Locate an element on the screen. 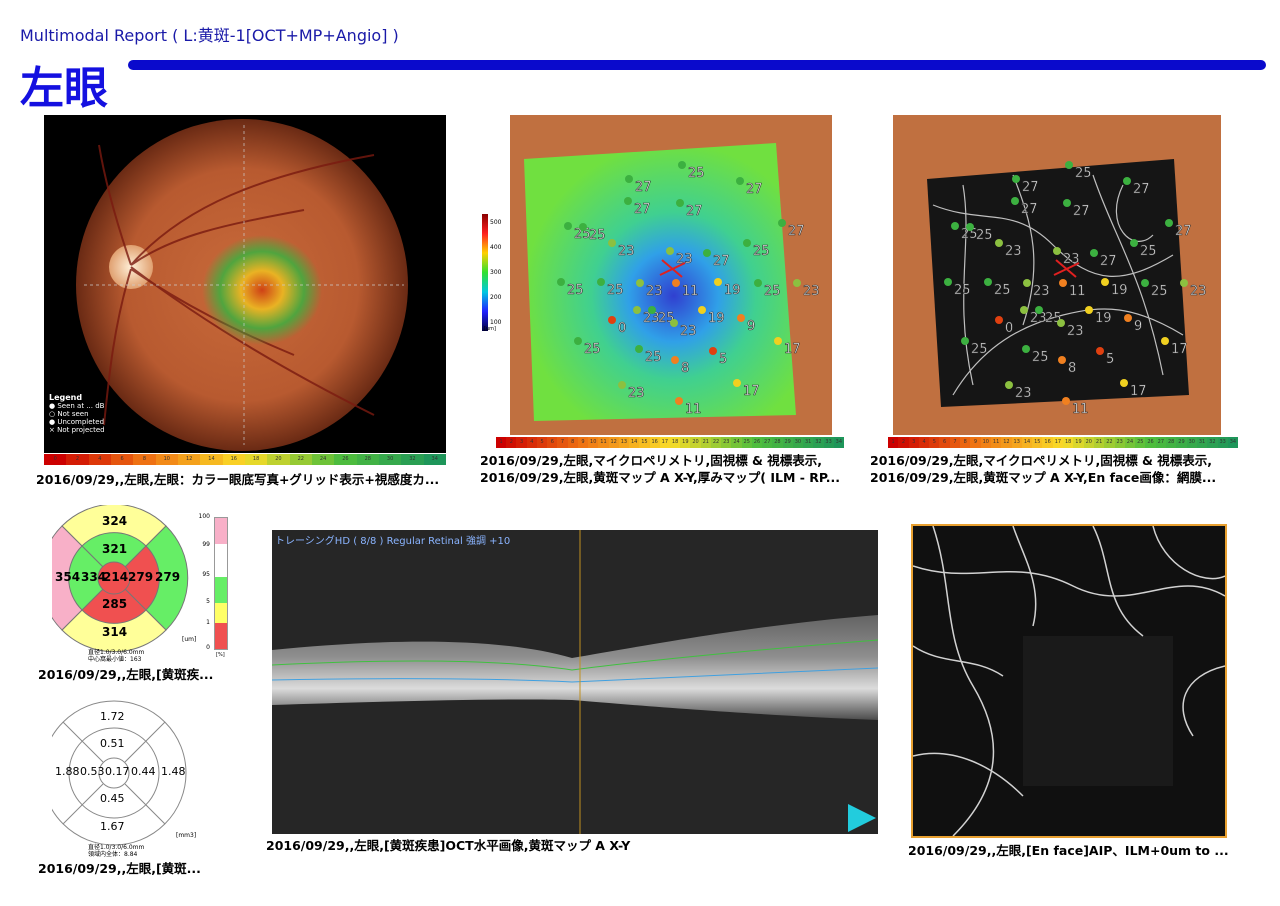  angio-enface-panel is located at coordinates (1069, 681).